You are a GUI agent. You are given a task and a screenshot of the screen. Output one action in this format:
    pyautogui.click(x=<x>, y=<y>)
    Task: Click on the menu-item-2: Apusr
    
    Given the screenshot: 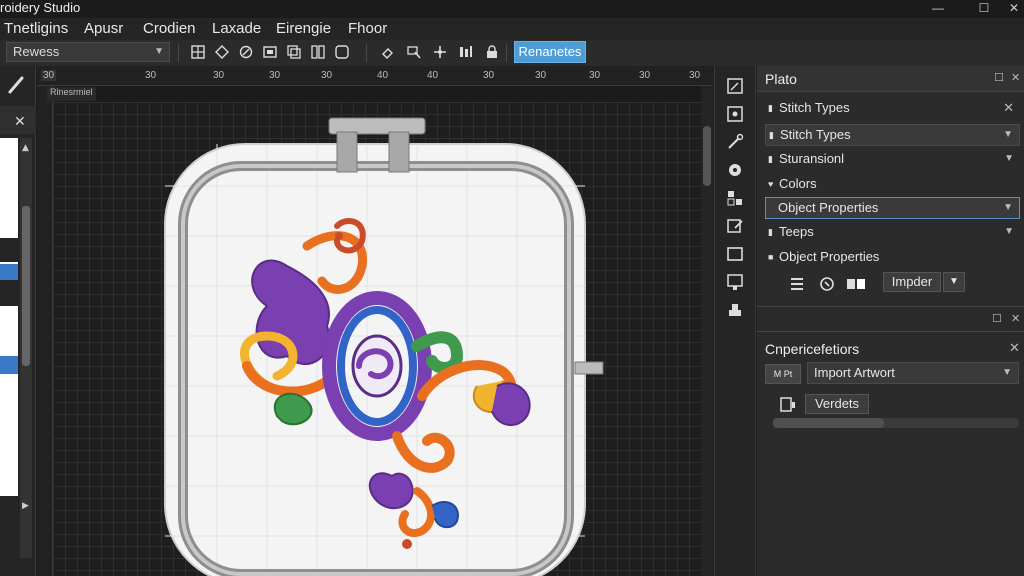 What is the action you would take?
    pyautogui.click(x=103, y=29)
    